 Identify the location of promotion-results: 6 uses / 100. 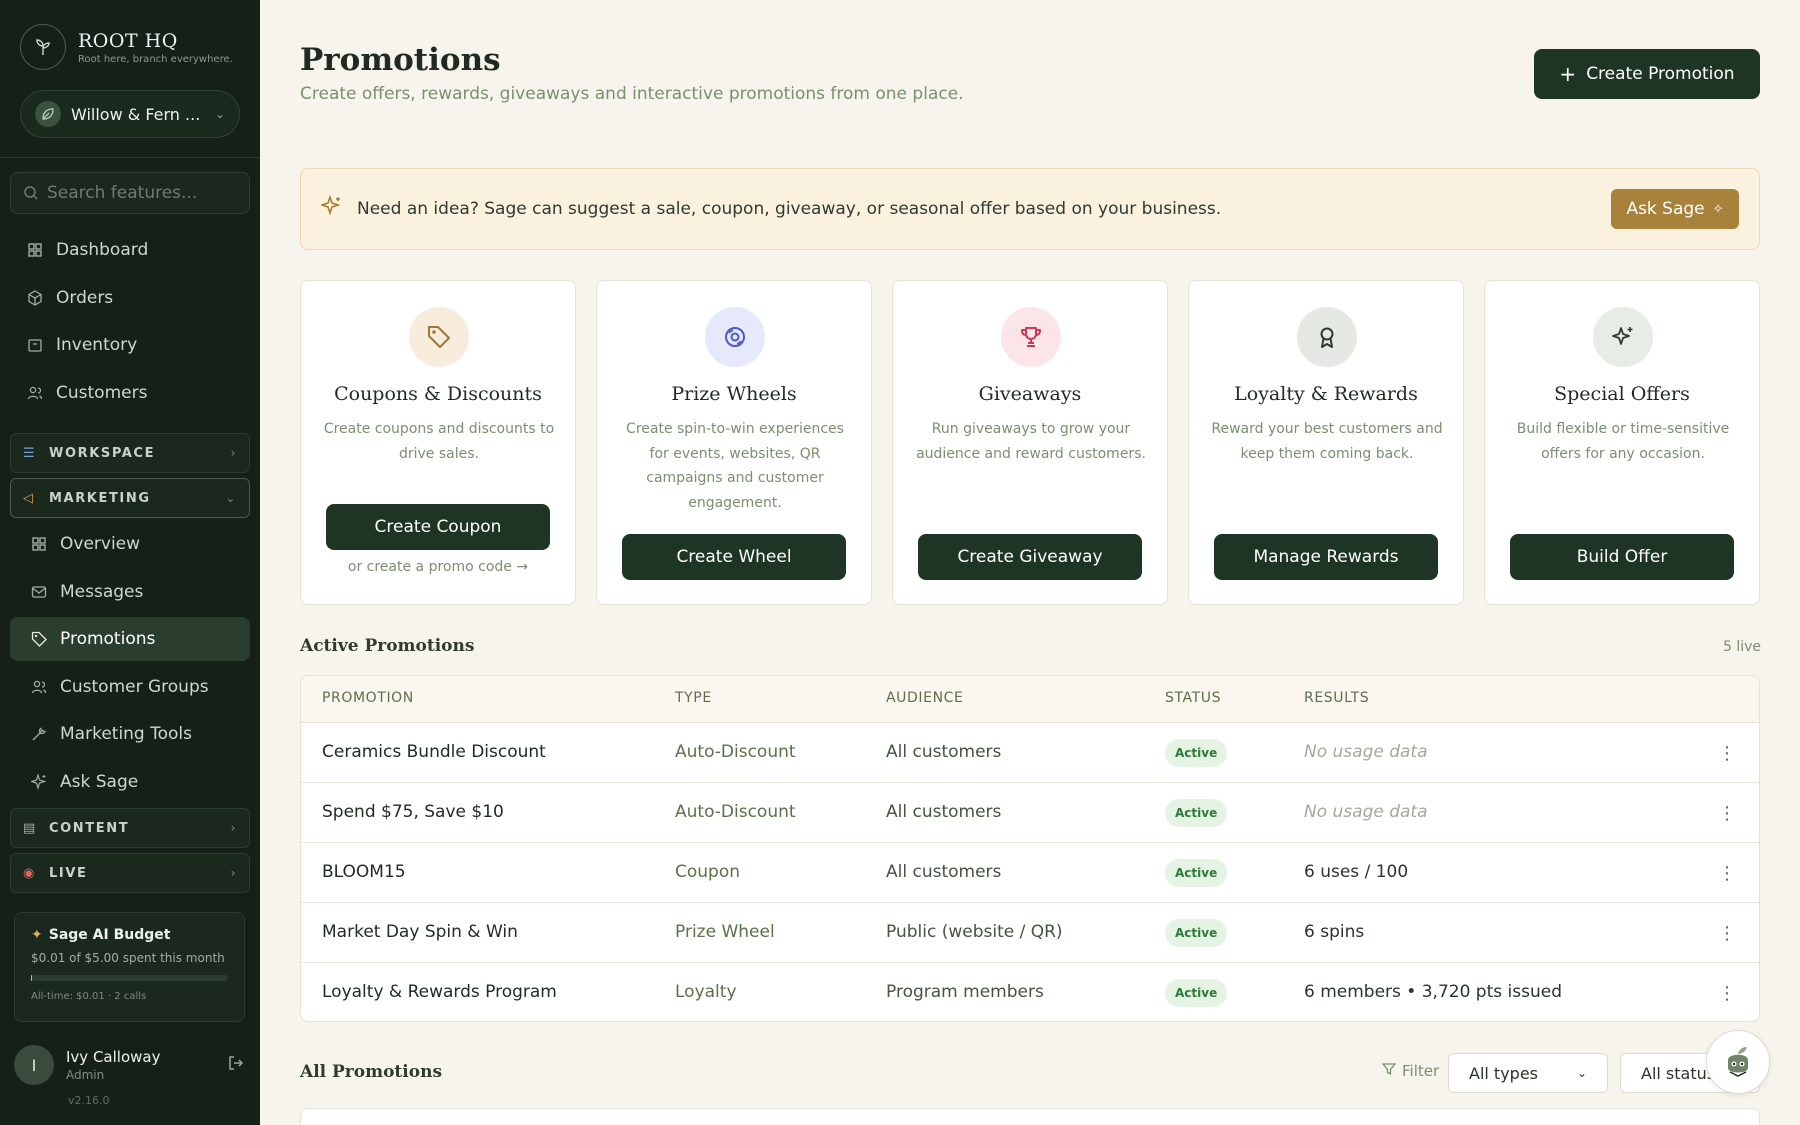
(1356, 872).